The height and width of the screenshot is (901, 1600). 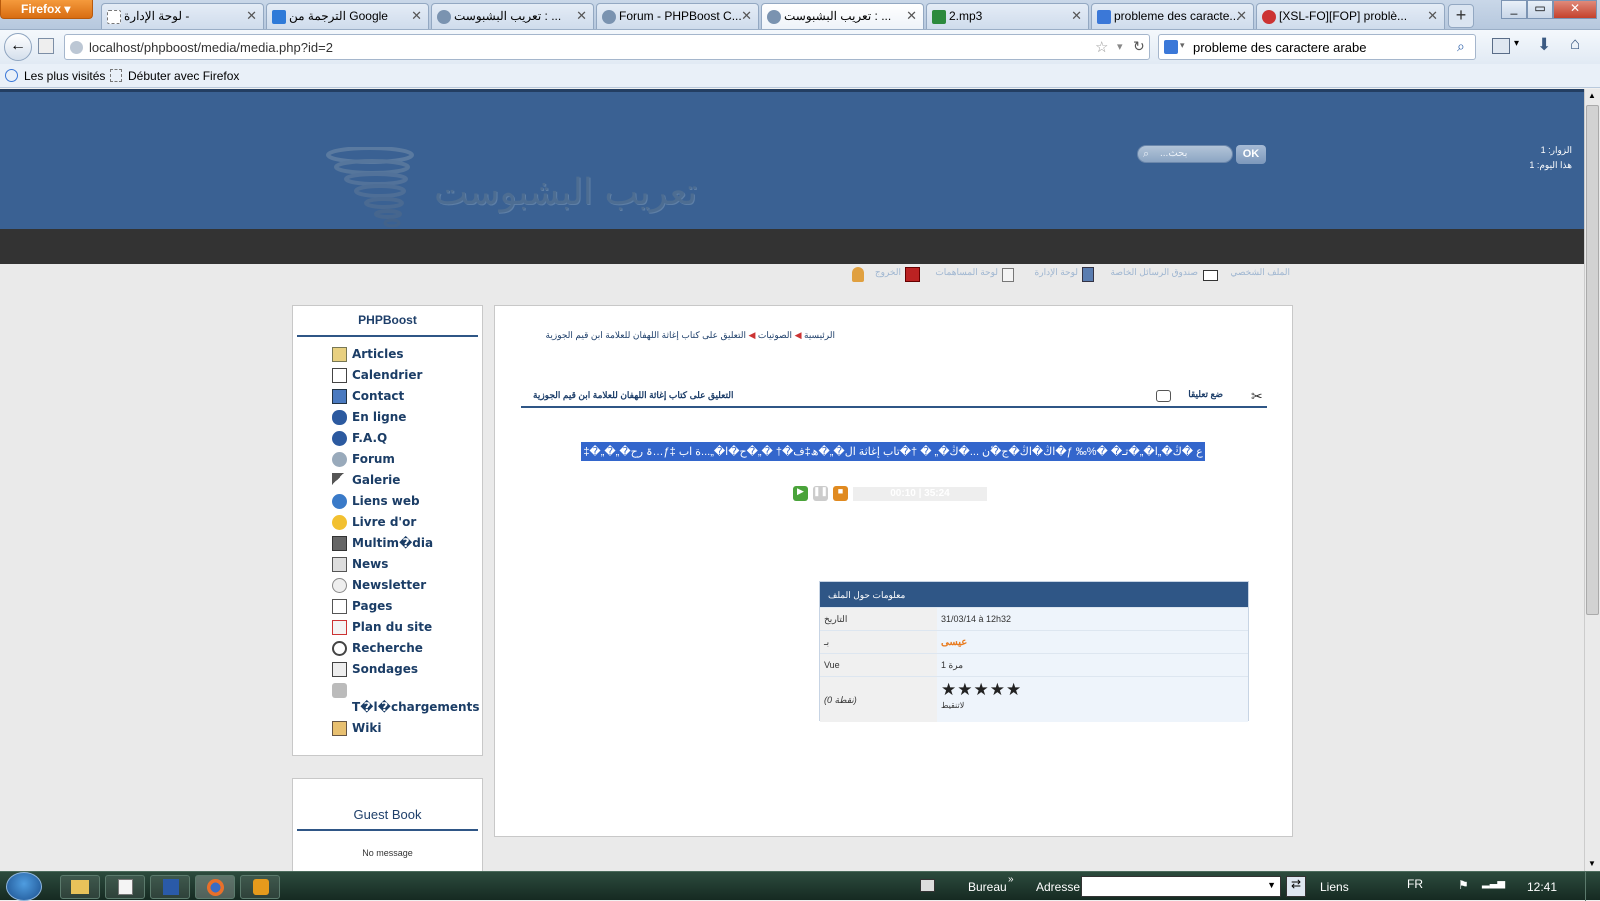 What do you see at coordinates (377, 648) in the screenshot?
I see `menu-item-search: Recherche` at bounding box center [377, 648].